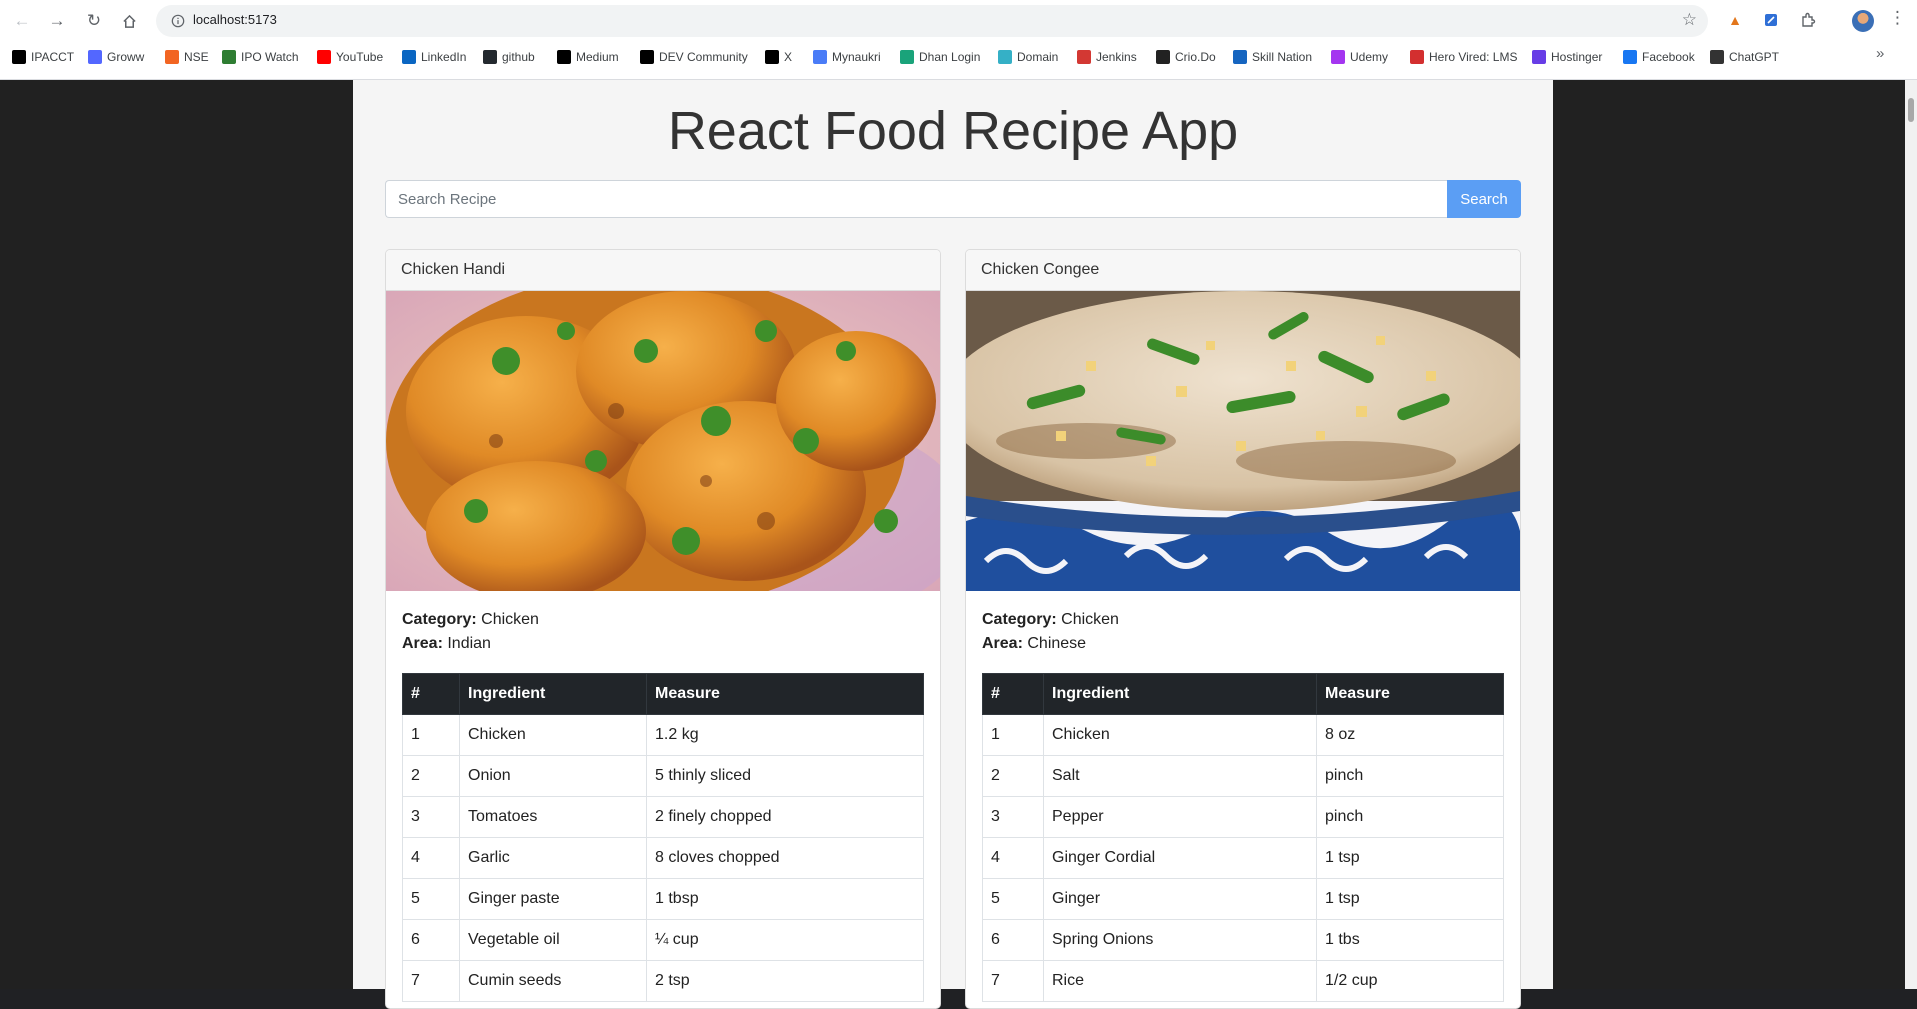  What do you see at coordinates (409, 57) in the screenshot?
I see `linkedin-icon` at bounding box center [409, 57].